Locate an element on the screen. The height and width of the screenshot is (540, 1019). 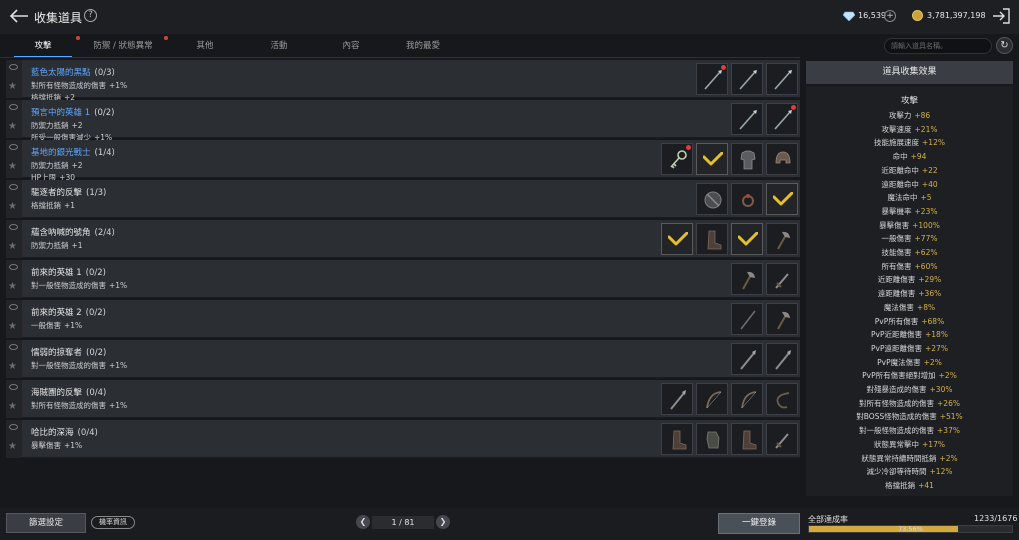
tab-0: 攻擊 is located at coordinates (44, 47).